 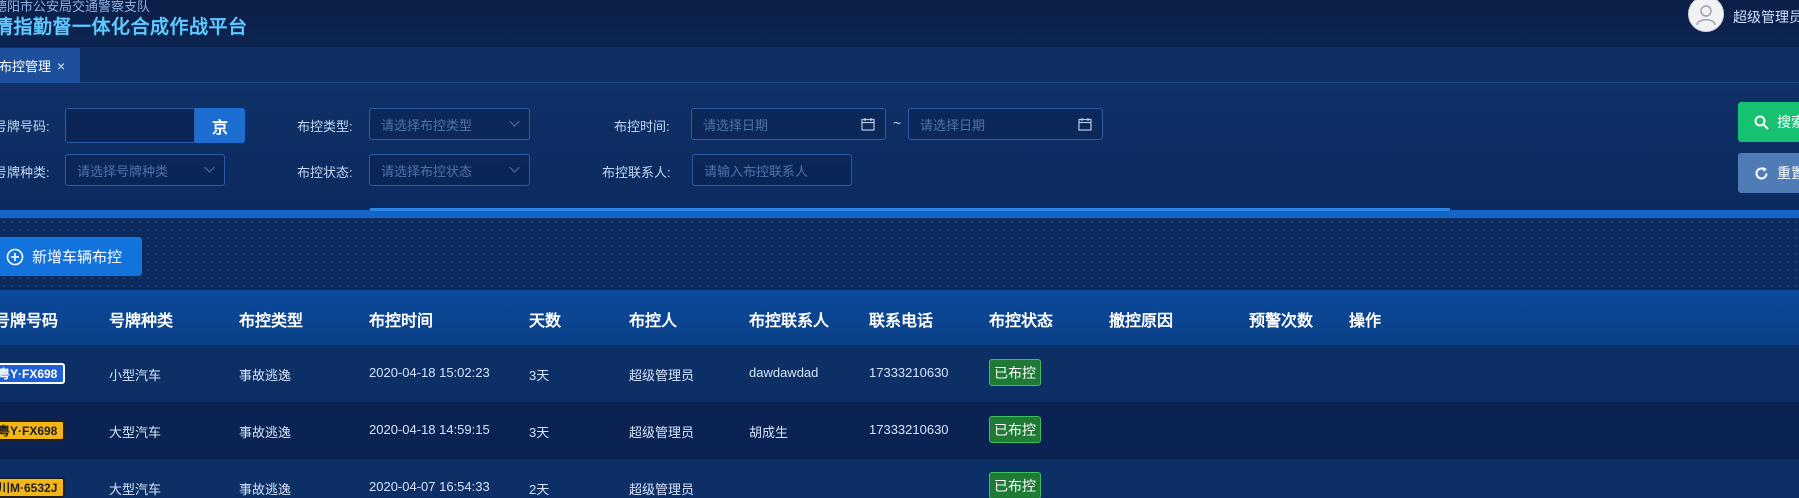 What do you see at coordinates (953, 125) in the screenshot?
I see `date-end-placeholder: 请选择日期` at bounding box center [953, 125].